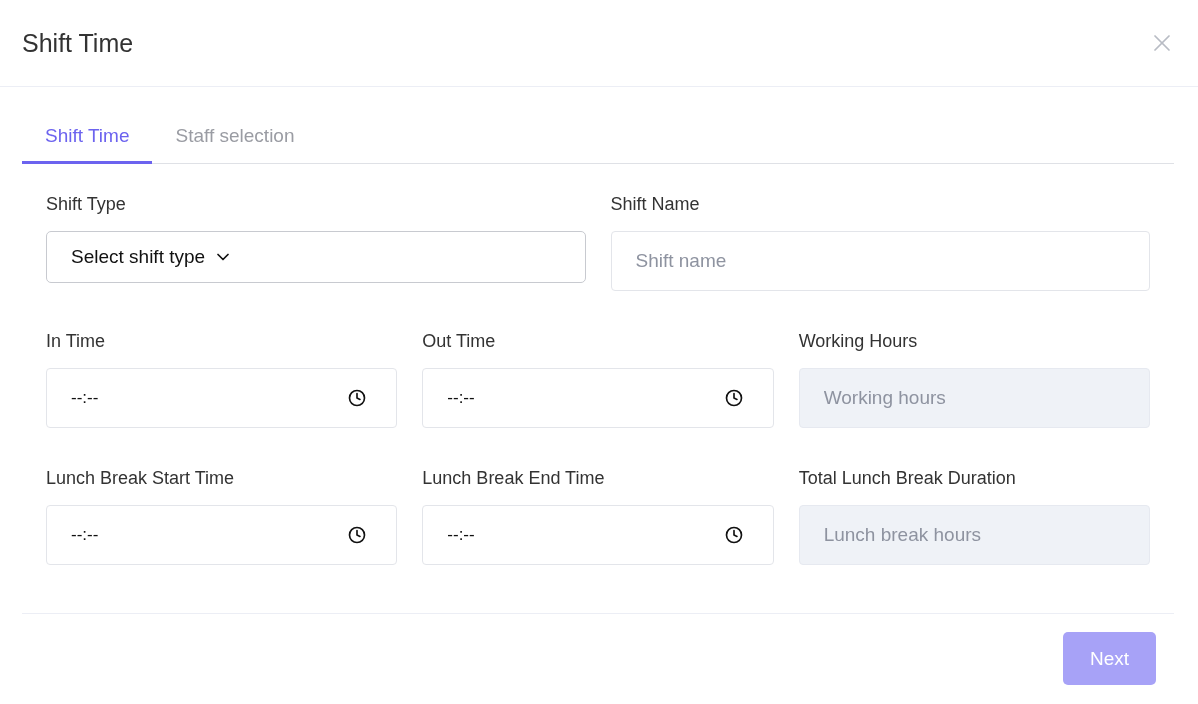  I want to click on field-label: In Time, so click(76, 341).